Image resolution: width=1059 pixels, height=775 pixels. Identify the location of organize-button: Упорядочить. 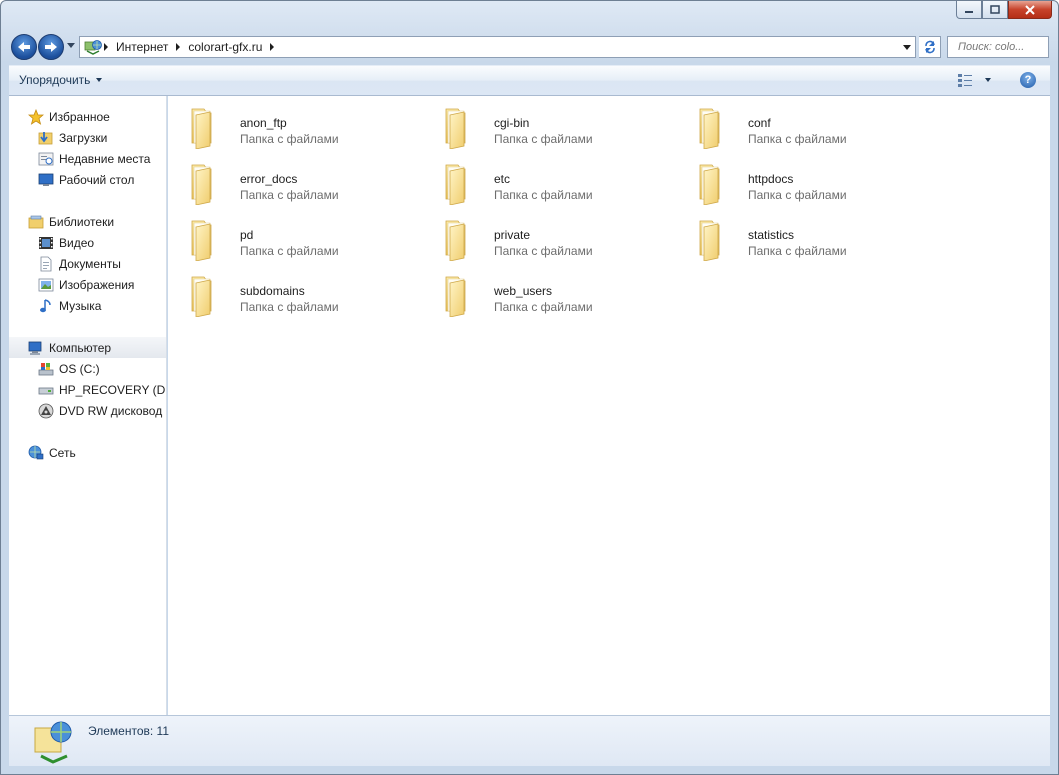
(61, 80).